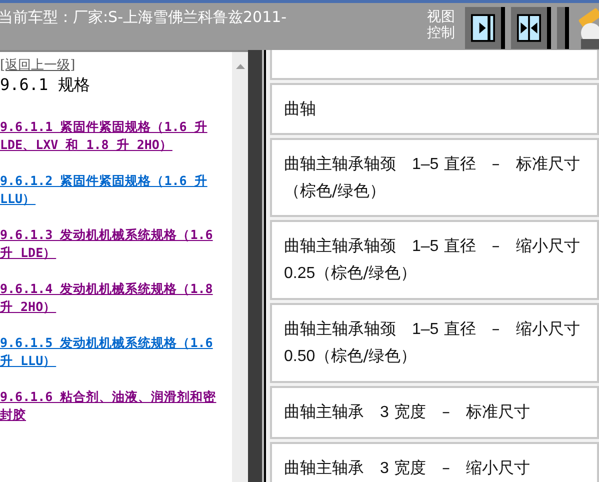 The image size is (599, 482). What do you see at coordinates (434, 109) in the screenshot?
I see `table-cell: 曲轴` at bounding box center [434, 109].